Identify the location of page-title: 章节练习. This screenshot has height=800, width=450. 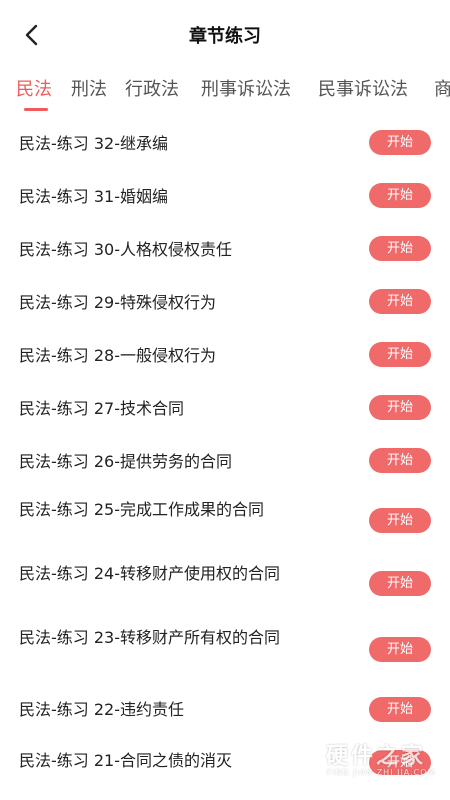
(225, 36).